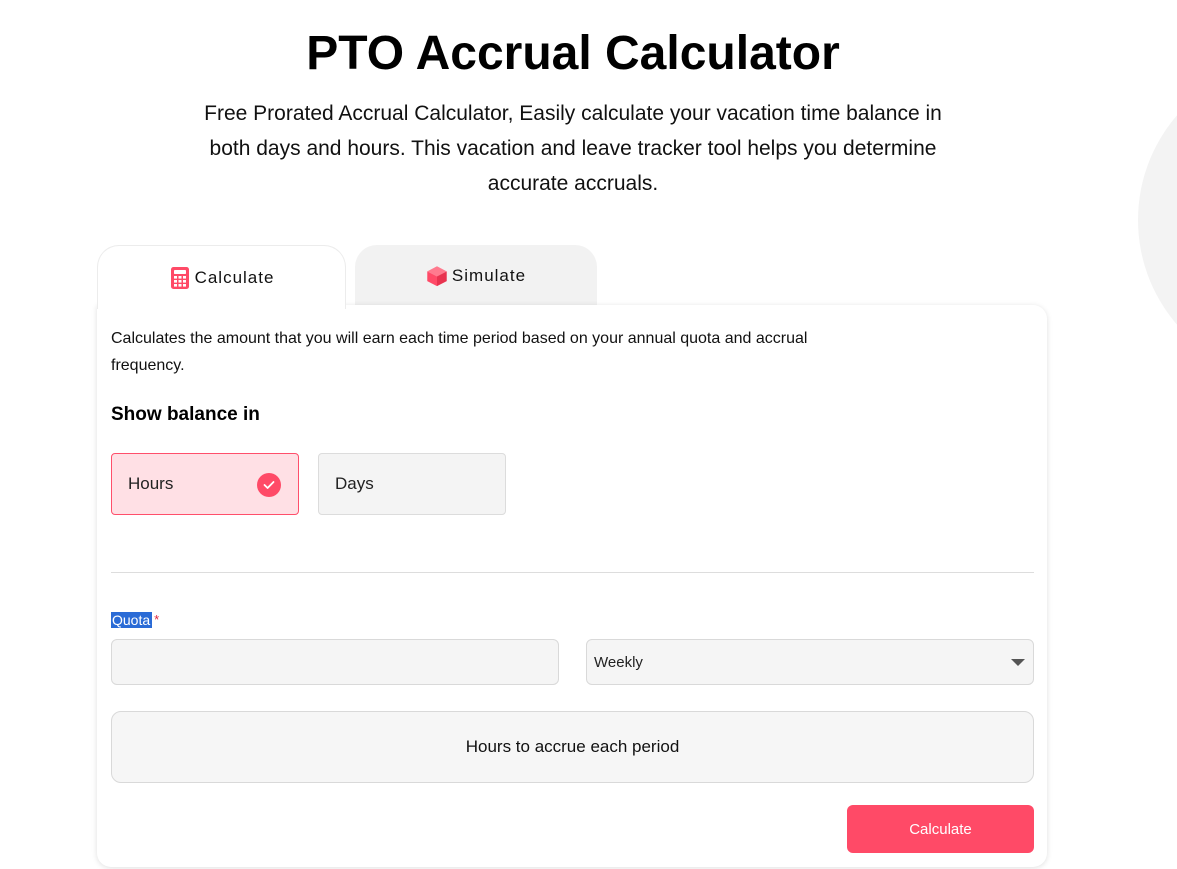 This screenshot has height=869, width=1177. I want to click on frequency-select: Weekly, so click(810, 662).